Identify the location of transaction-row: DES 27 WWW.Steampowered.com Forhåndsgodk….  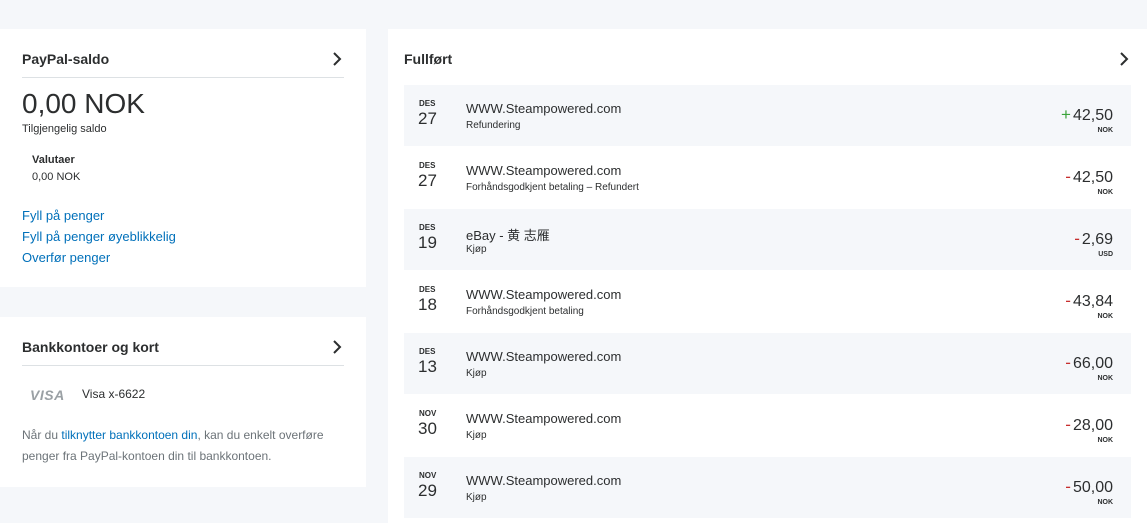
(767, 178).